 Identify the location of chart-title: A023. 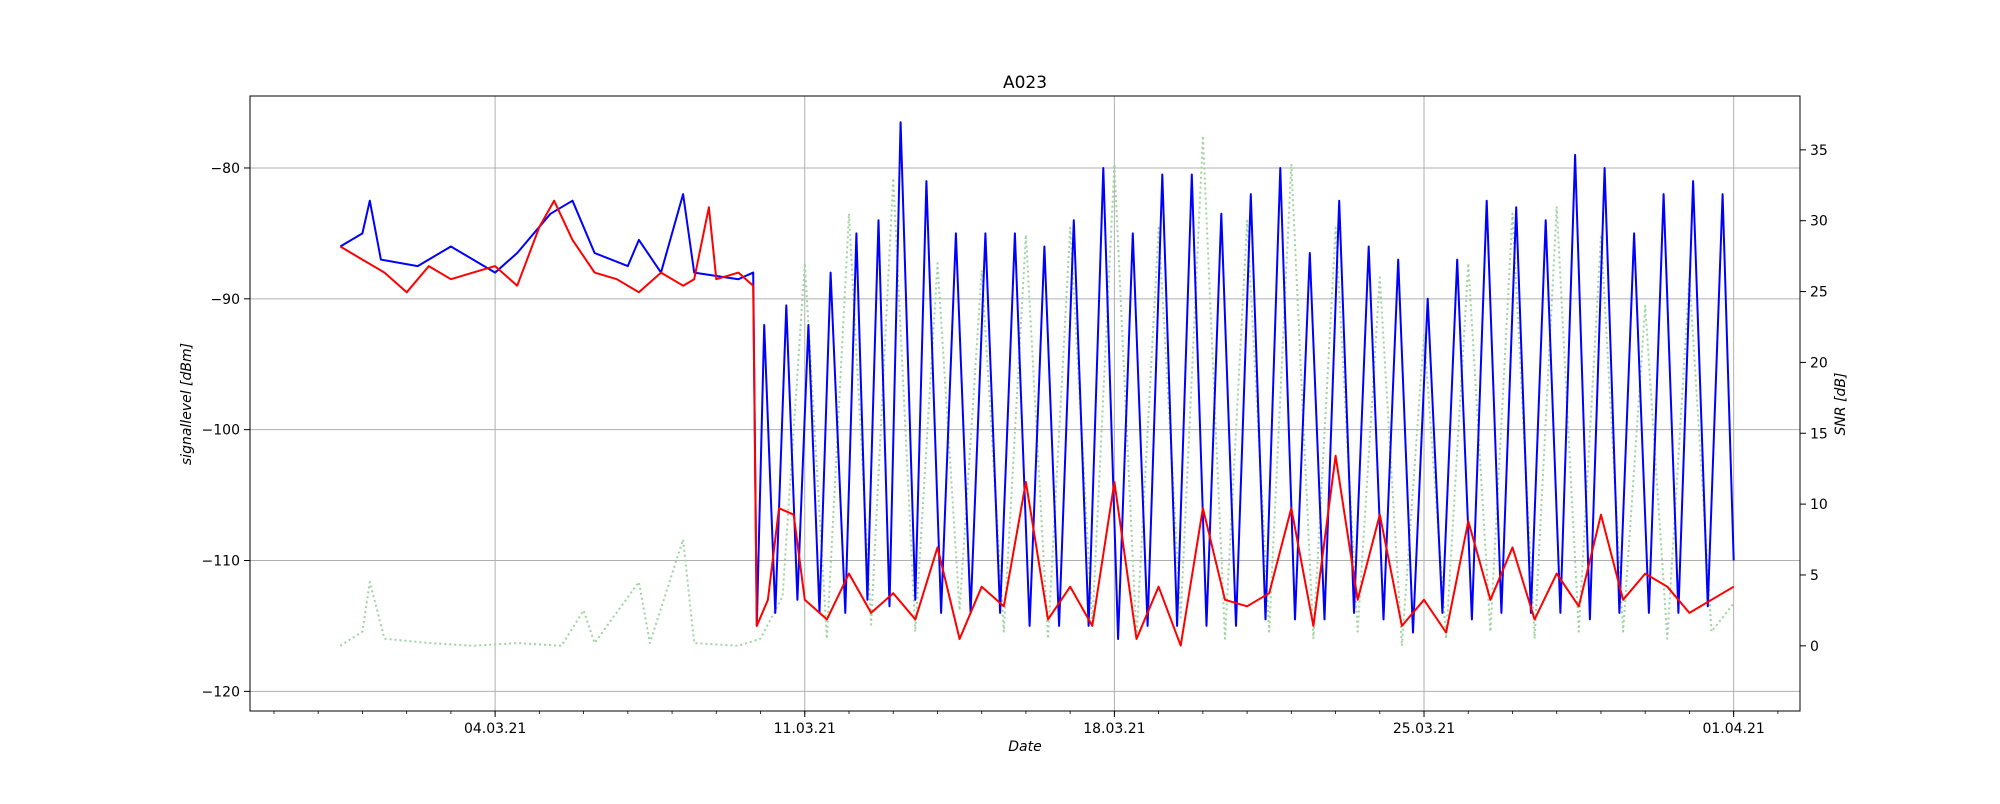
(1025, 83).